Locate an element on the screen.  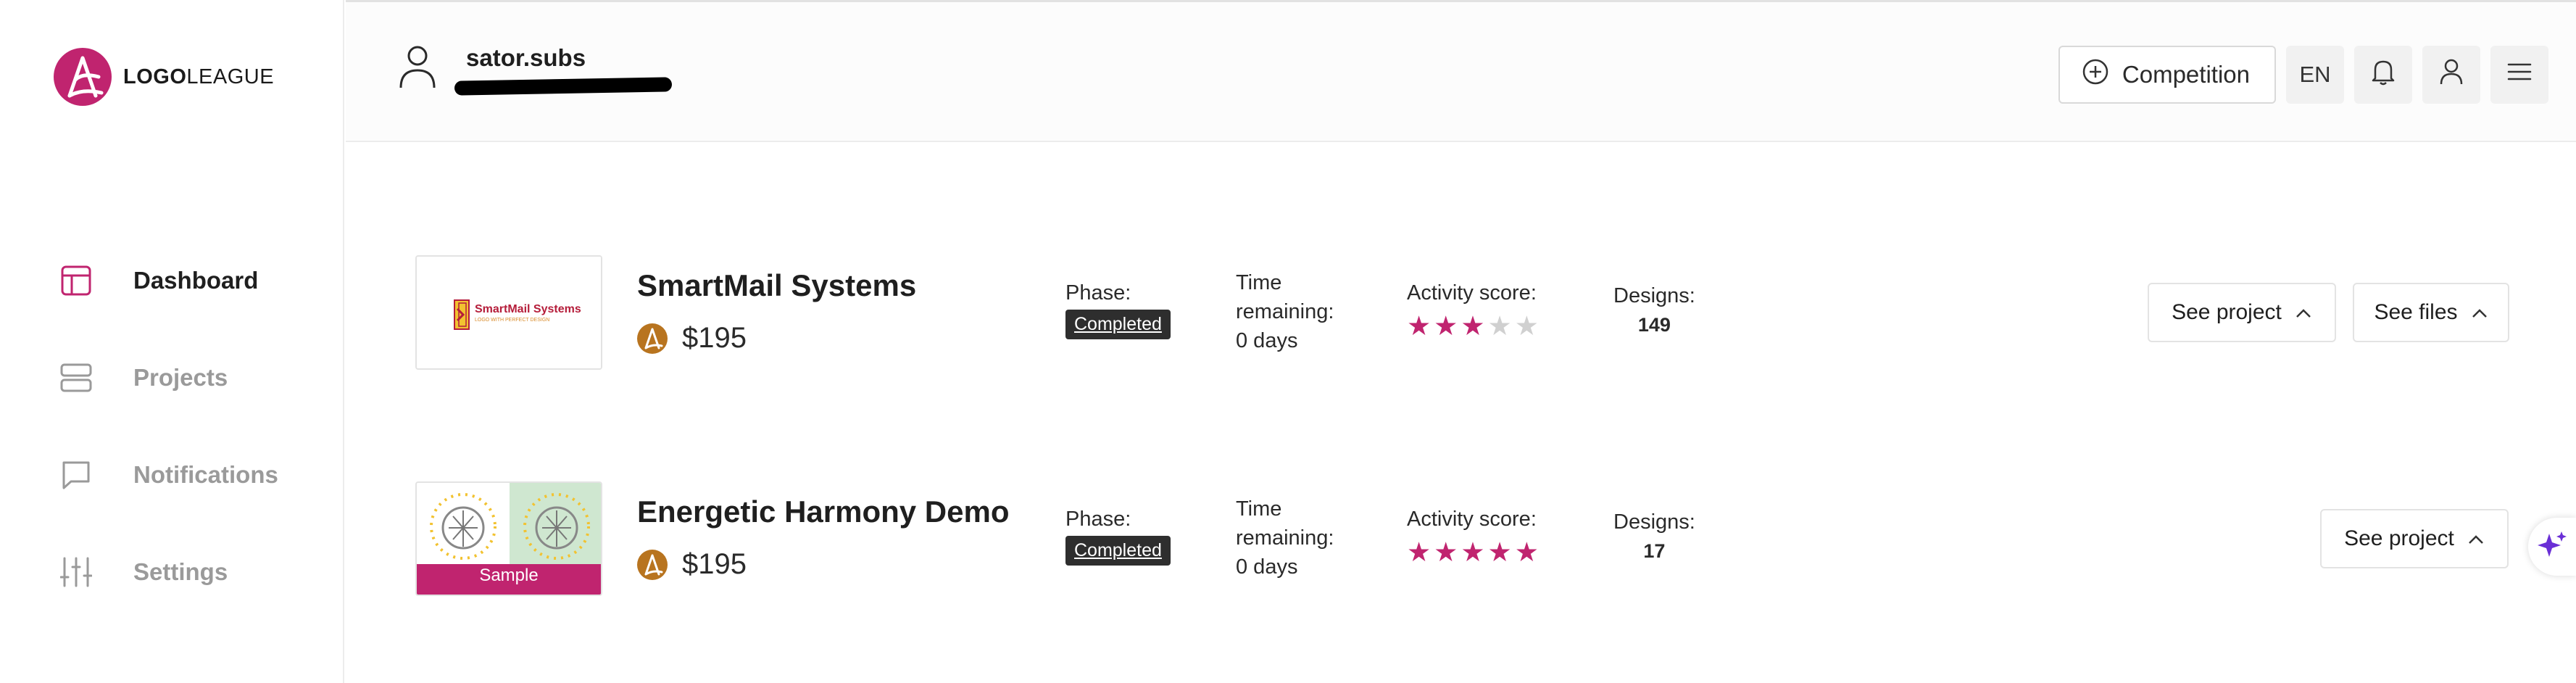
projects-icon is located at coordinates (76, 378).